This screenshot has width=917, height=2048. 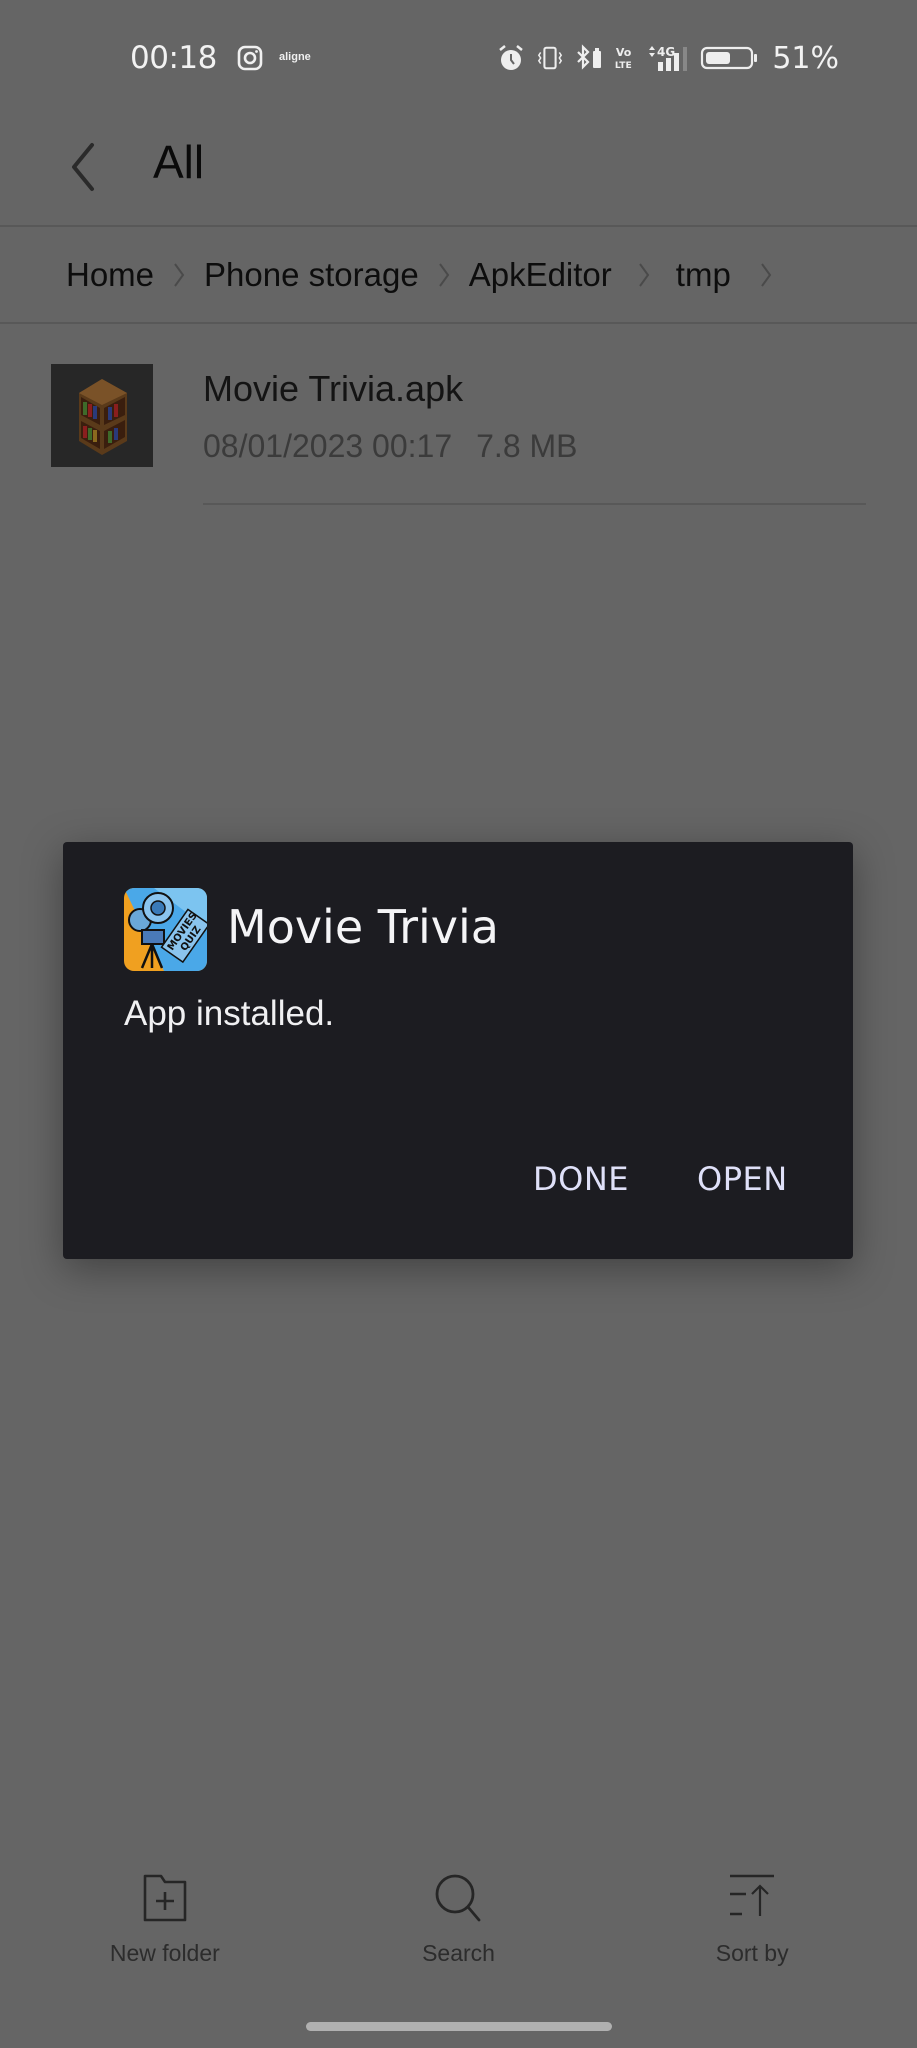 What do you see at coordinates (805, 58) in the screenshot?
I see `battery-percent: 51%` at bounding box center [805, 58].